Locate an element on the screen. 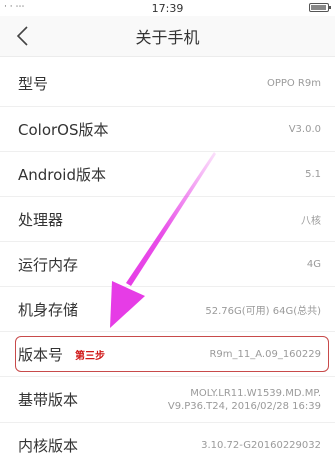 The width and height of the screenshot is (335, 468). row-build-number: 版本号 第三步 R9m_11_A.09_160229 is located at coordinates (167, 354).